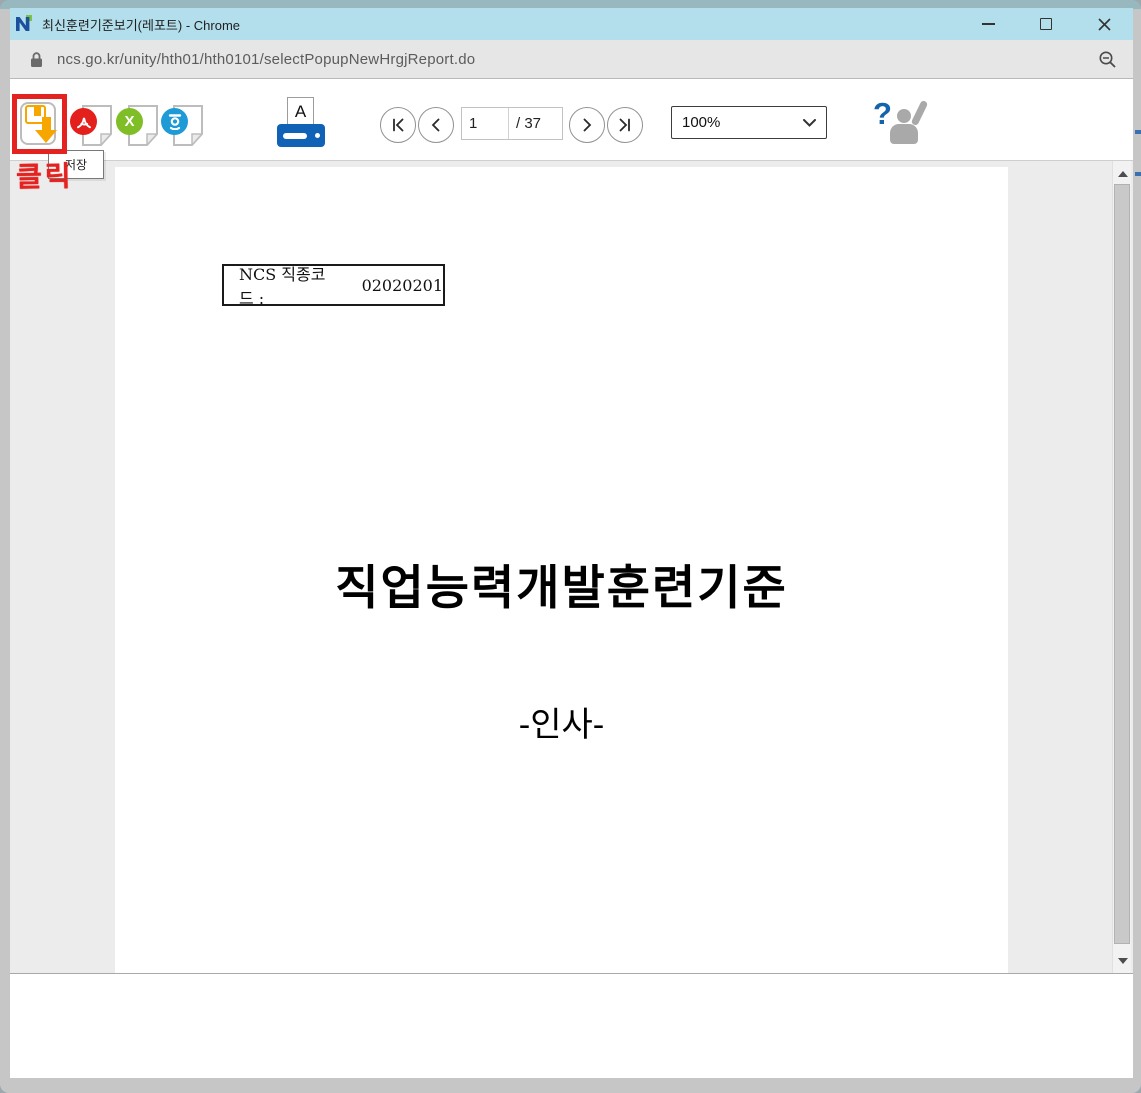  I want to click on first-page-icon, so click(398, 125).